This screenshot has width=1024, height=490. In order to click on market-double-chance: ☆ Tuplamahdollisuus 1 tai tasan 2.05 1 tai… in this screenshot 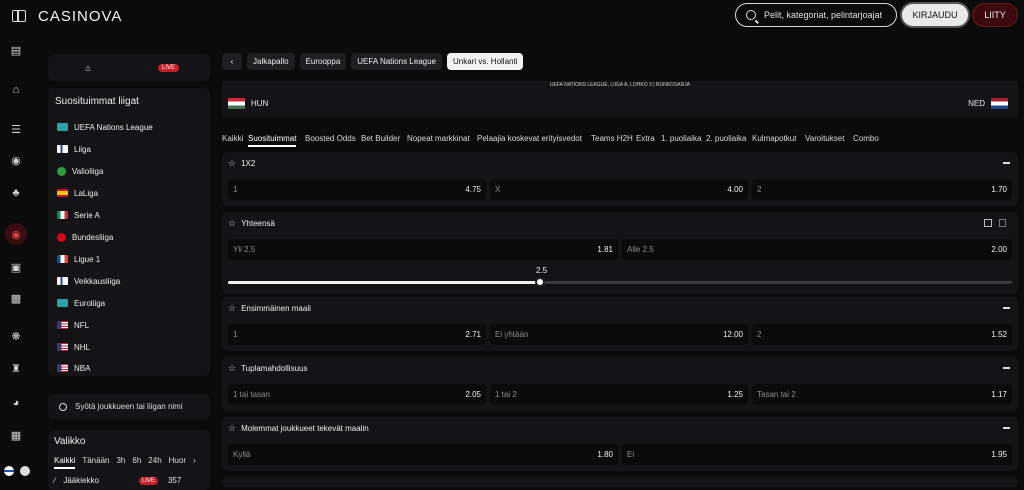, I will do `click(620, 384)`.